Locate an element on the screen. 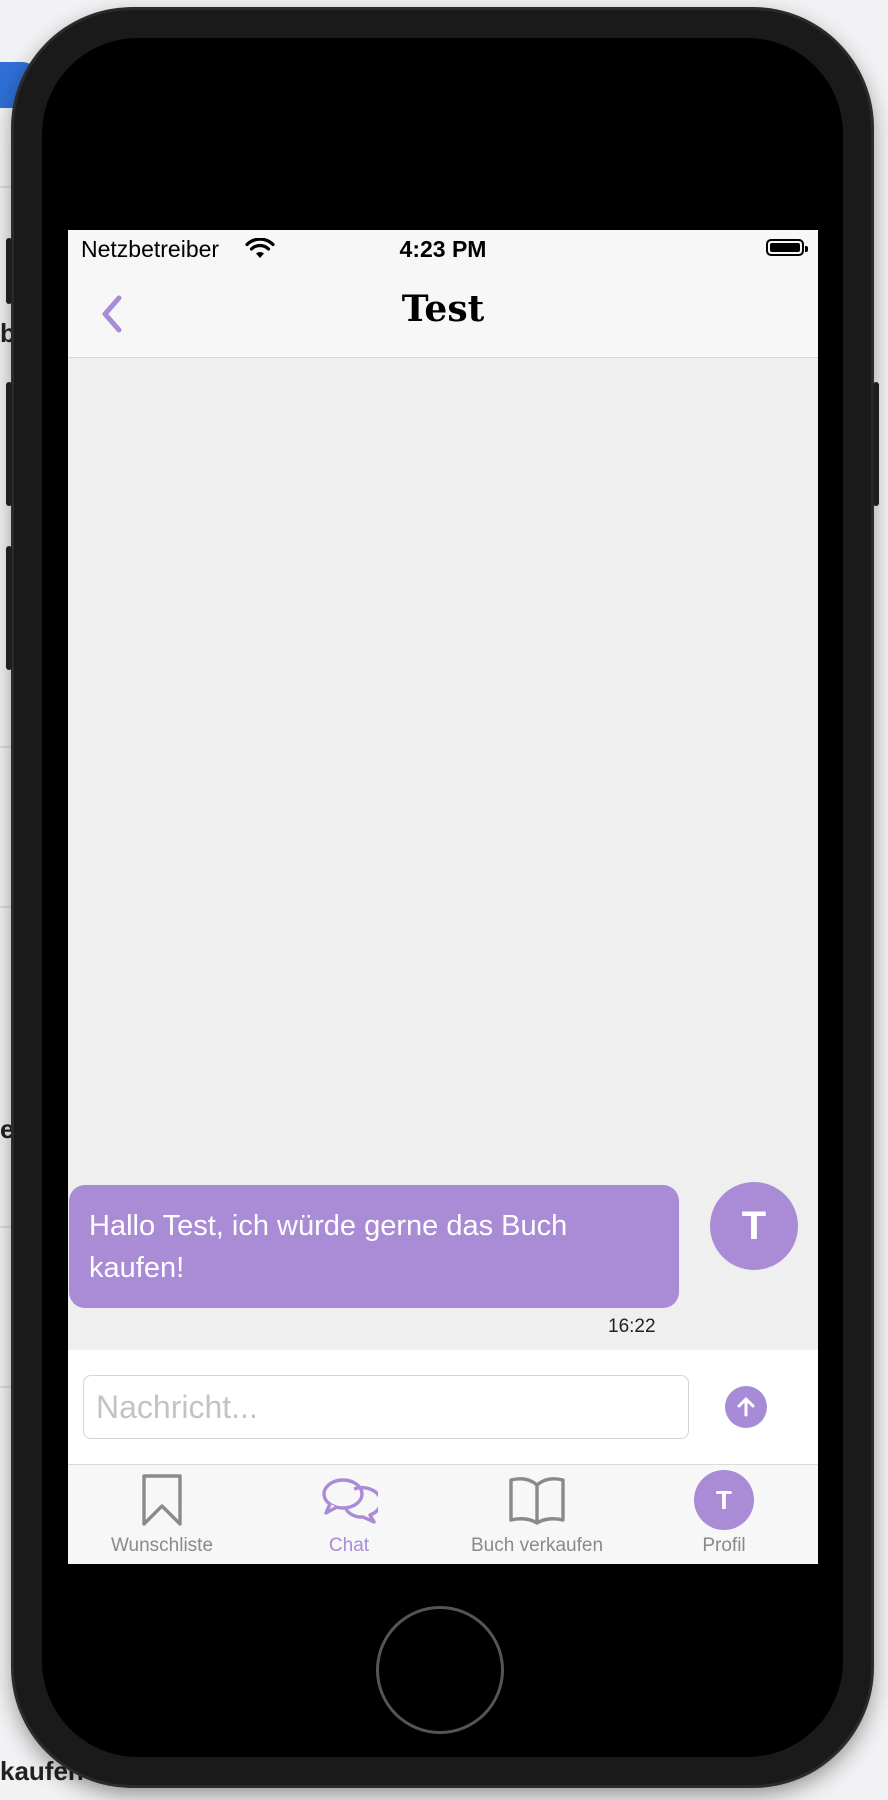 This screenshot has height=1800, width=888. tab-bar: Wunschliste Chat Buch verkaufen T Profil is located at coordinates (443, 1514).